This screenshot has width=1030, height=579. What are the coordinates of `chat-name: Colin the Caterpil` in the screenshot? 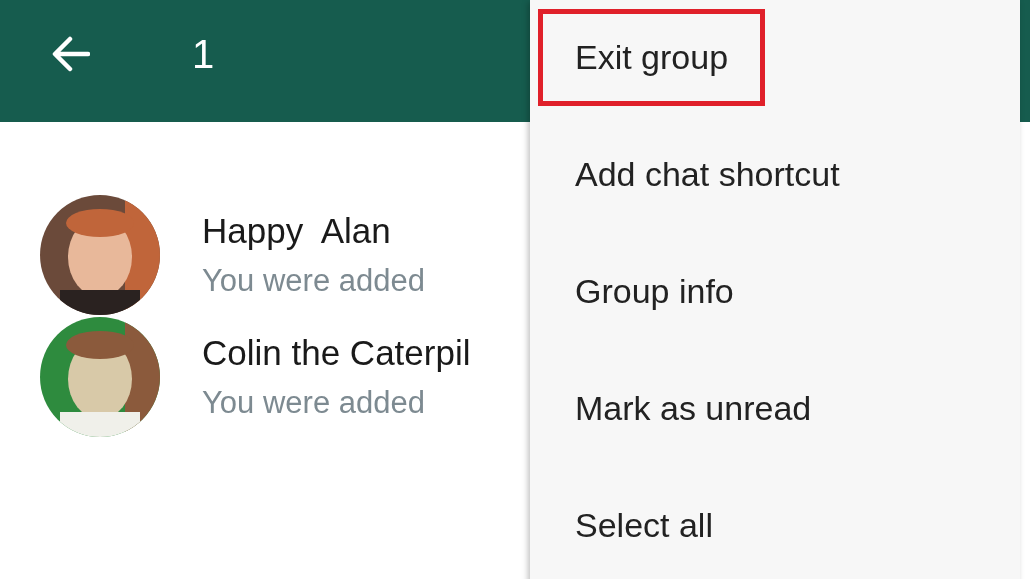 It's located at (336, 352).